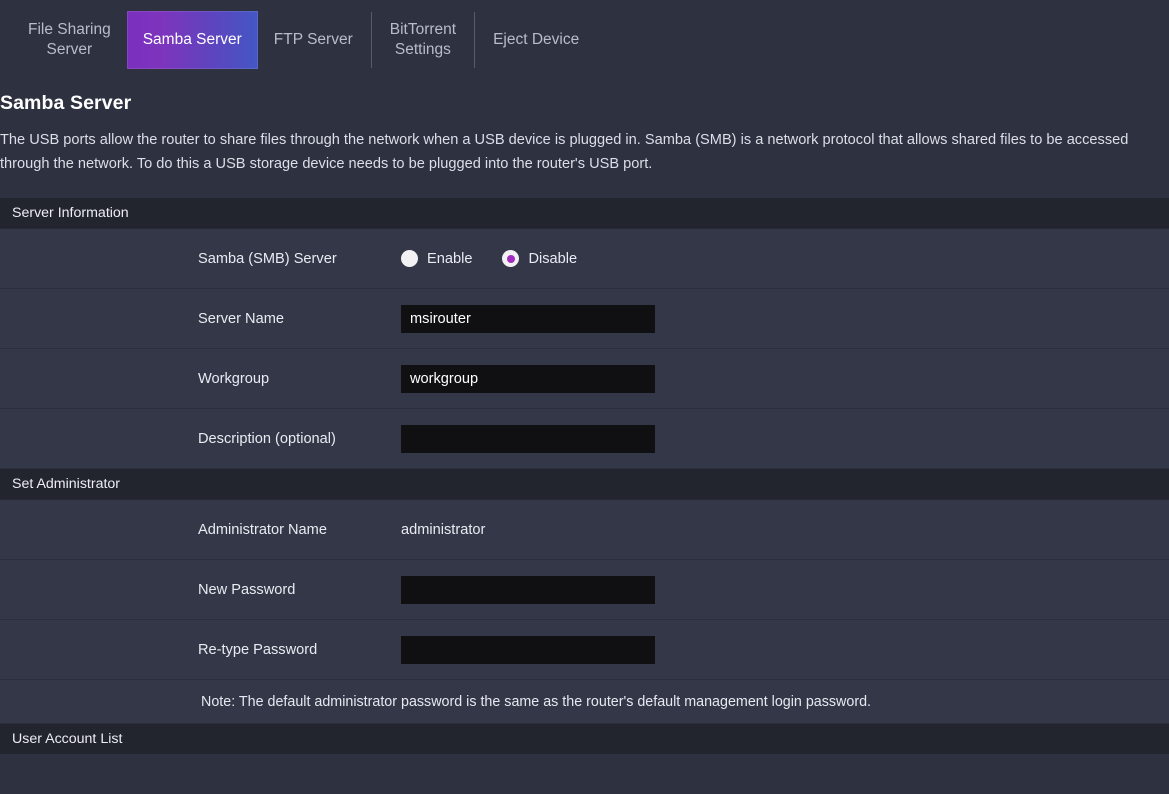  What do you see at coordinates (553, 258) in the screenshot?
I see `radio-disable-label: Disable` at bounding box center [553, 258].